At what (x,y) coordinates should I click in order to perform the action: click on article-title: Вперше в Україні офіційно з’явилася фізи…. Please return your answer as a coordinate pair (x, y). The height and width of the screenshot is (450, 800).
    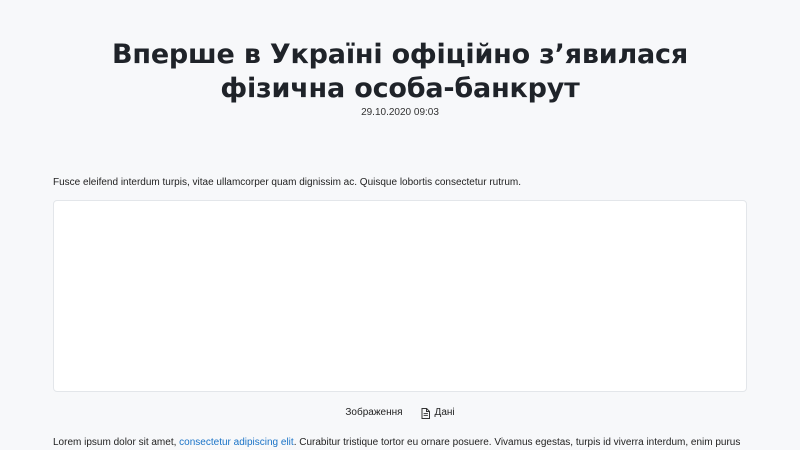
    Looking at the image, I should click on (399, 71).